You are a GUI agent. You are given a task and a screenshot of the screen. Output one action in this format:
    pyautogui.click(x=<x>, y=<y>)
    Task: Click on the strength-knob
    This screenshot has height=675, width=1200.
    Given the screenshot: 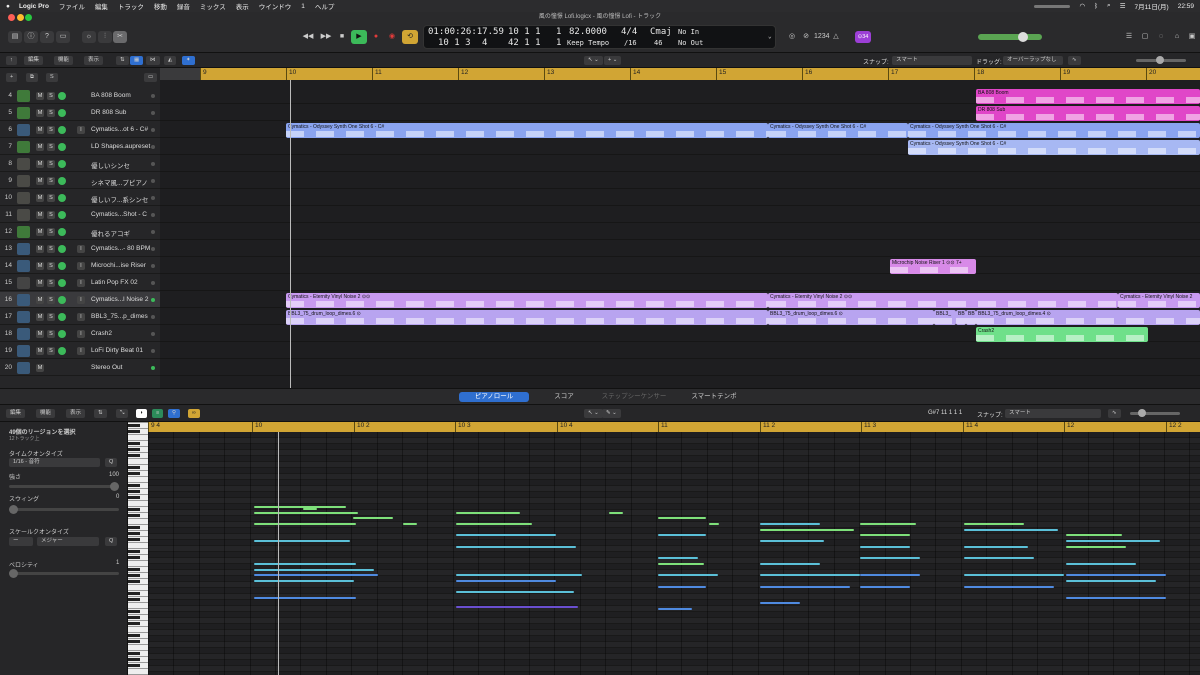 What is the action you would take?
    pyautogui.click(x=114, y=486)
    